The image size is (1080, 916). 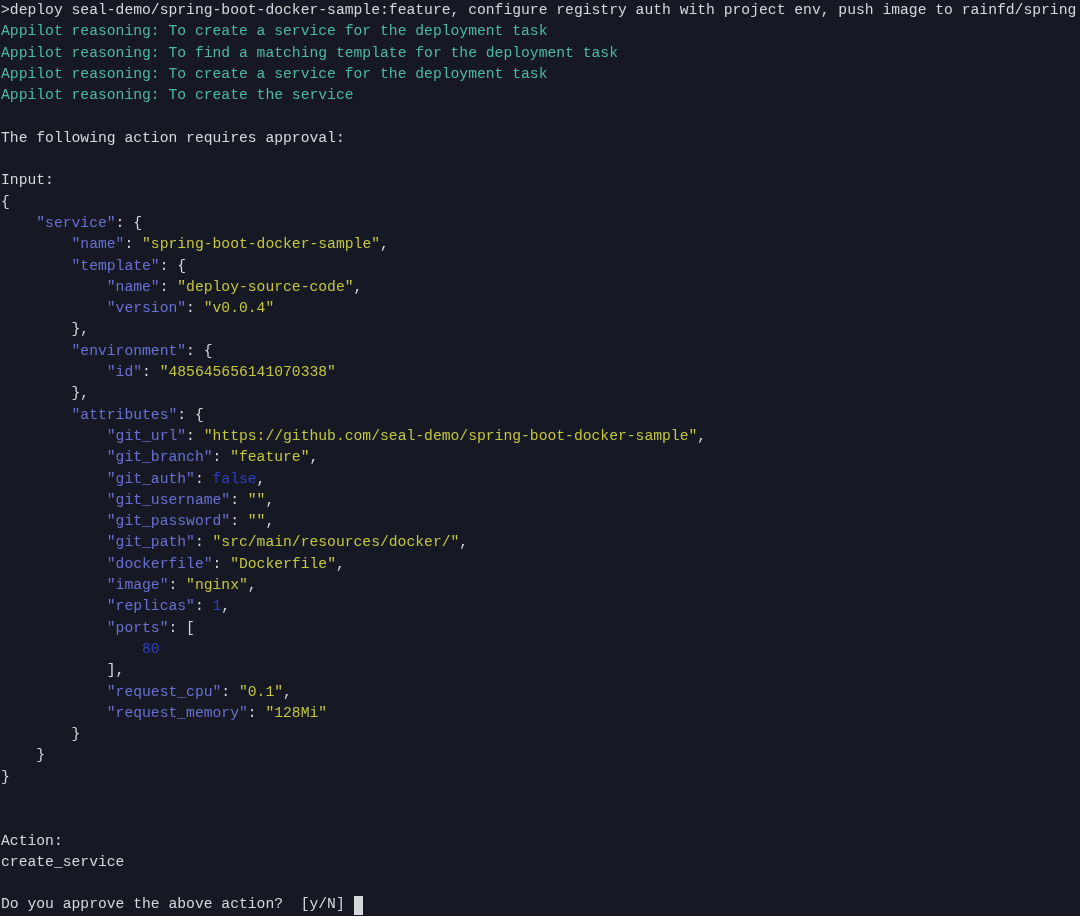 What do you see at coordinates (309, 53) in the screenshot?
I see `terminal-line: Appilot reasoning: To find a matching template for the deployment task` at bounding box center [309, 53].